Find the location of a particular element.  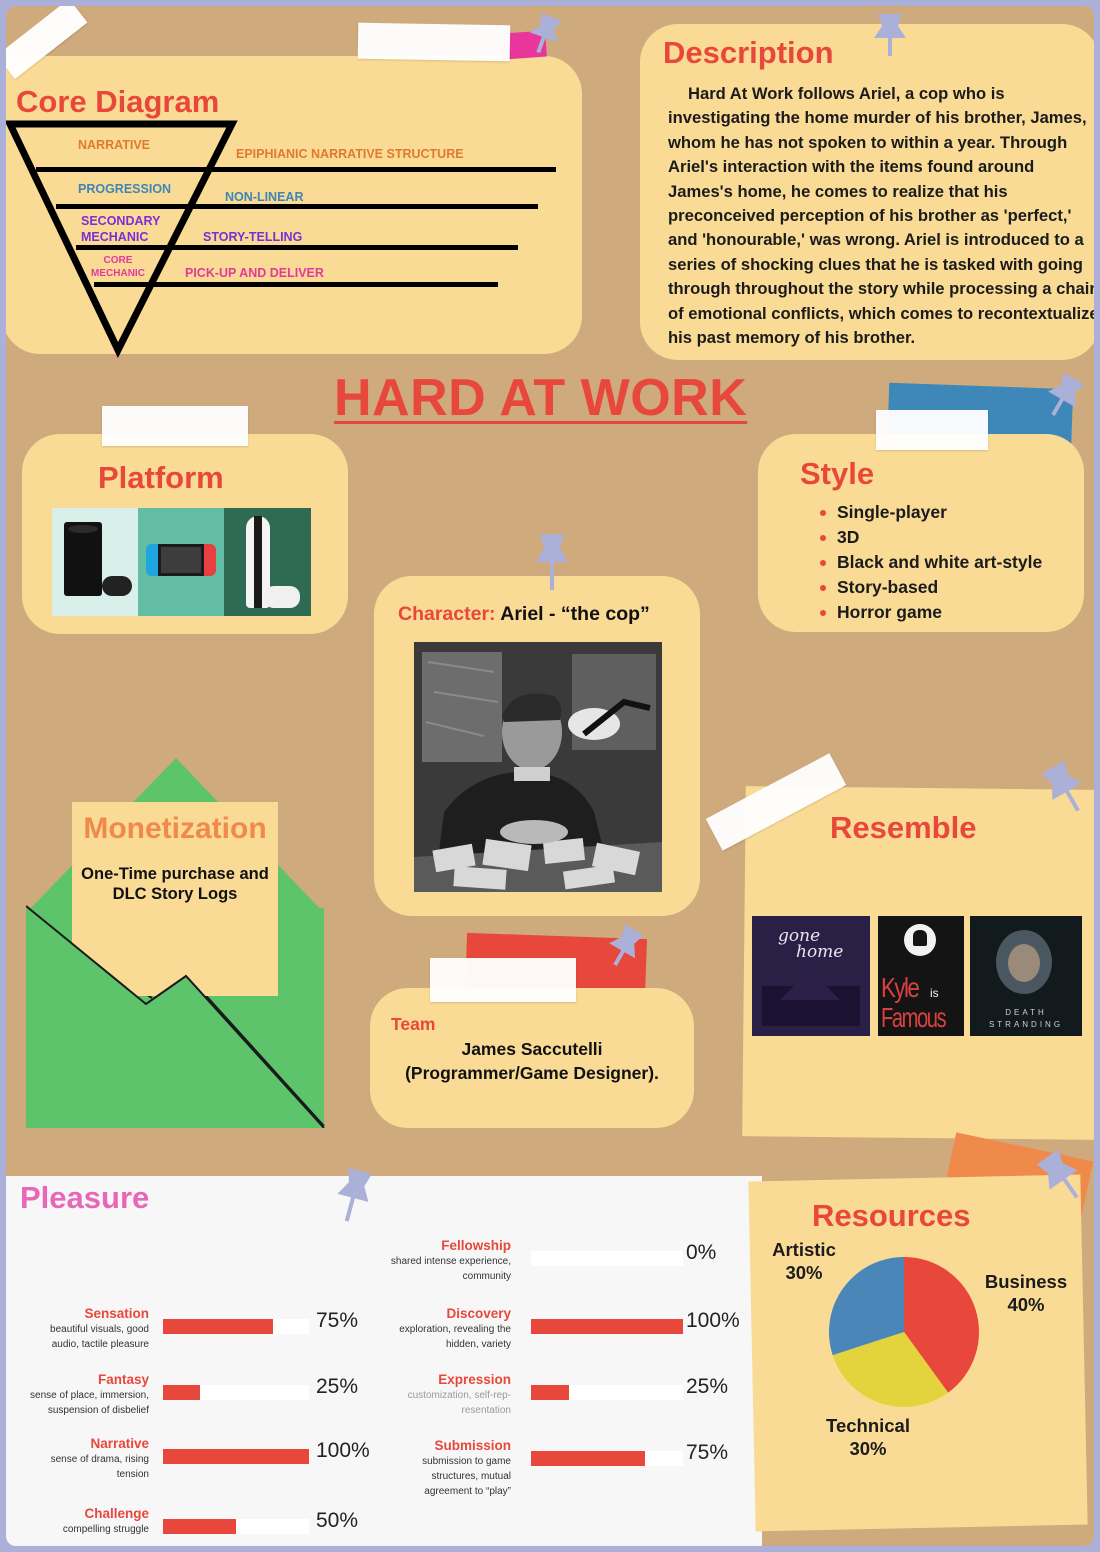

style-item: Horror game is located at coordinates (930, 612).